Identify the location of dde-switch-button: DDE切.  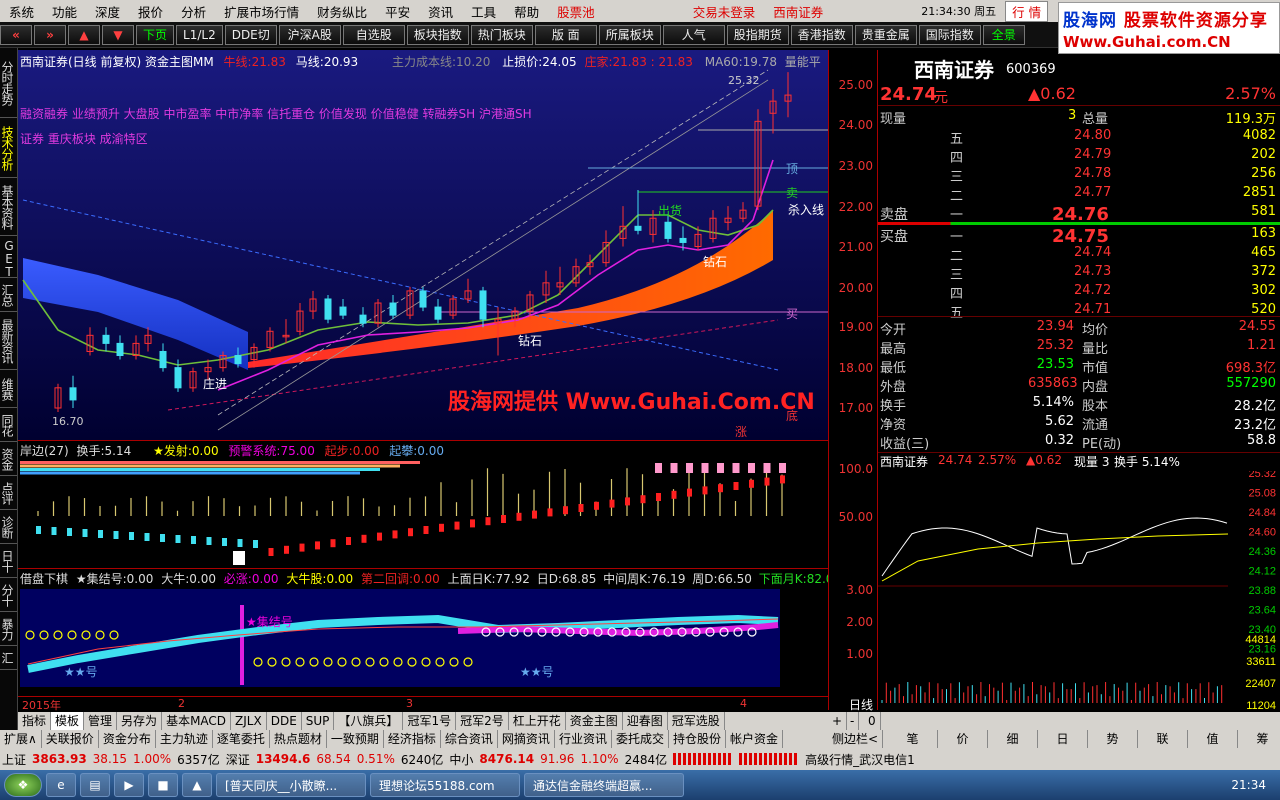
(250, 34).